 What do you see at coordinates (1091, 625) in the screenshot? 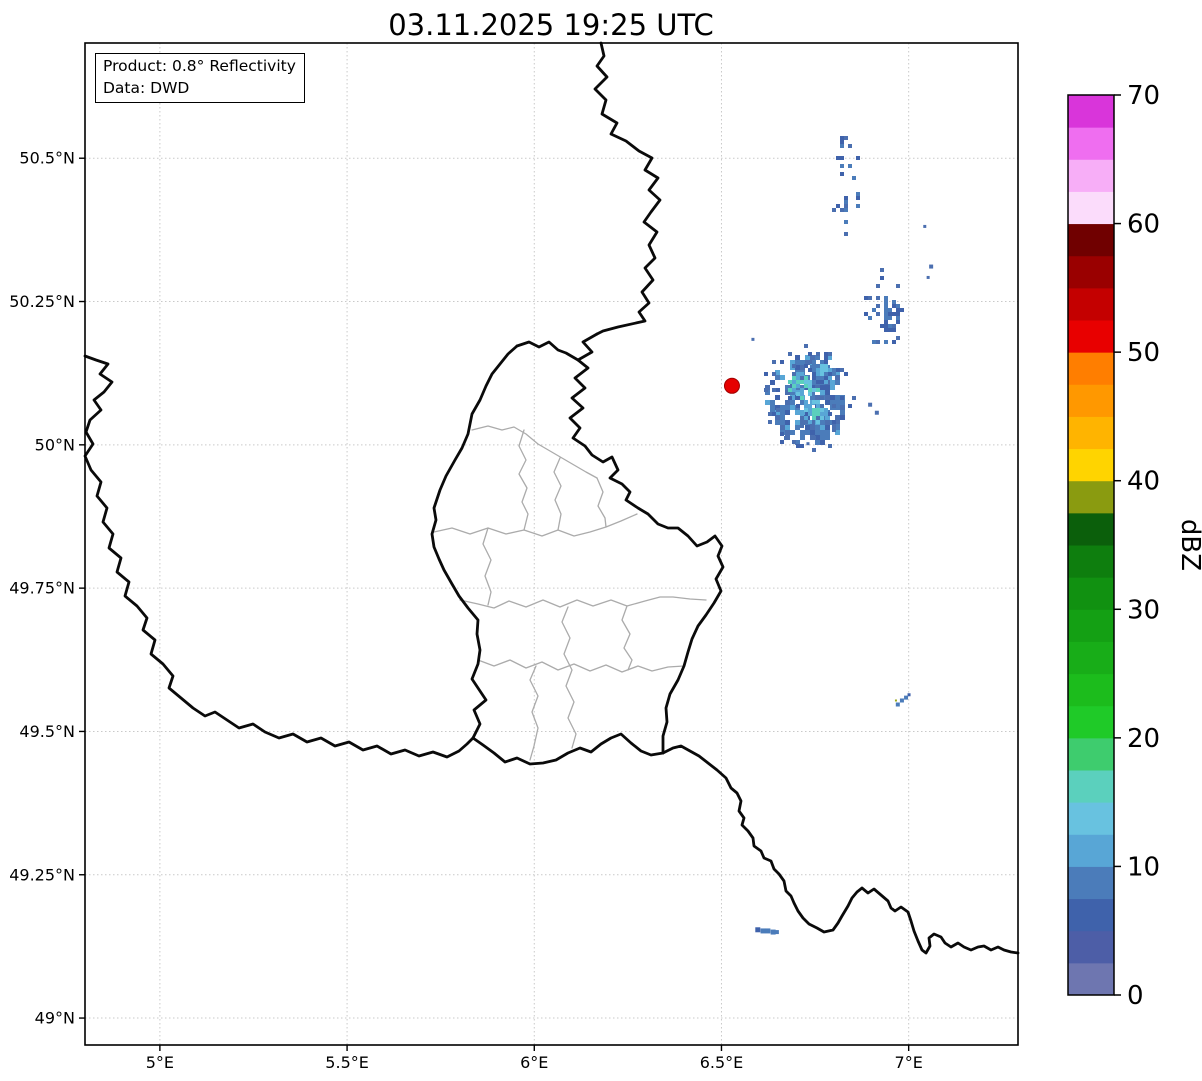
I see `colorbar-segment-27.5dBZ` at bounding box center [1091, 625].